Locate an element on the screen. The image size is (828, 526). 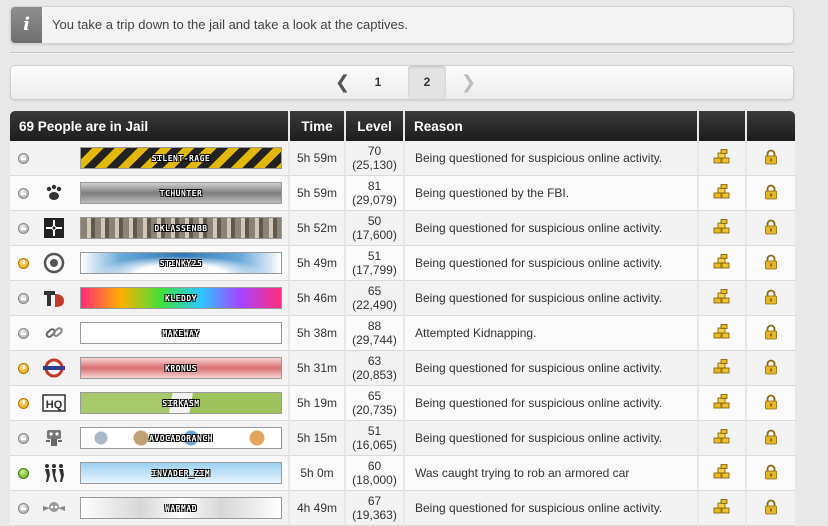
user-honor-bar: TCHunter is located at coordinates (181, 193).